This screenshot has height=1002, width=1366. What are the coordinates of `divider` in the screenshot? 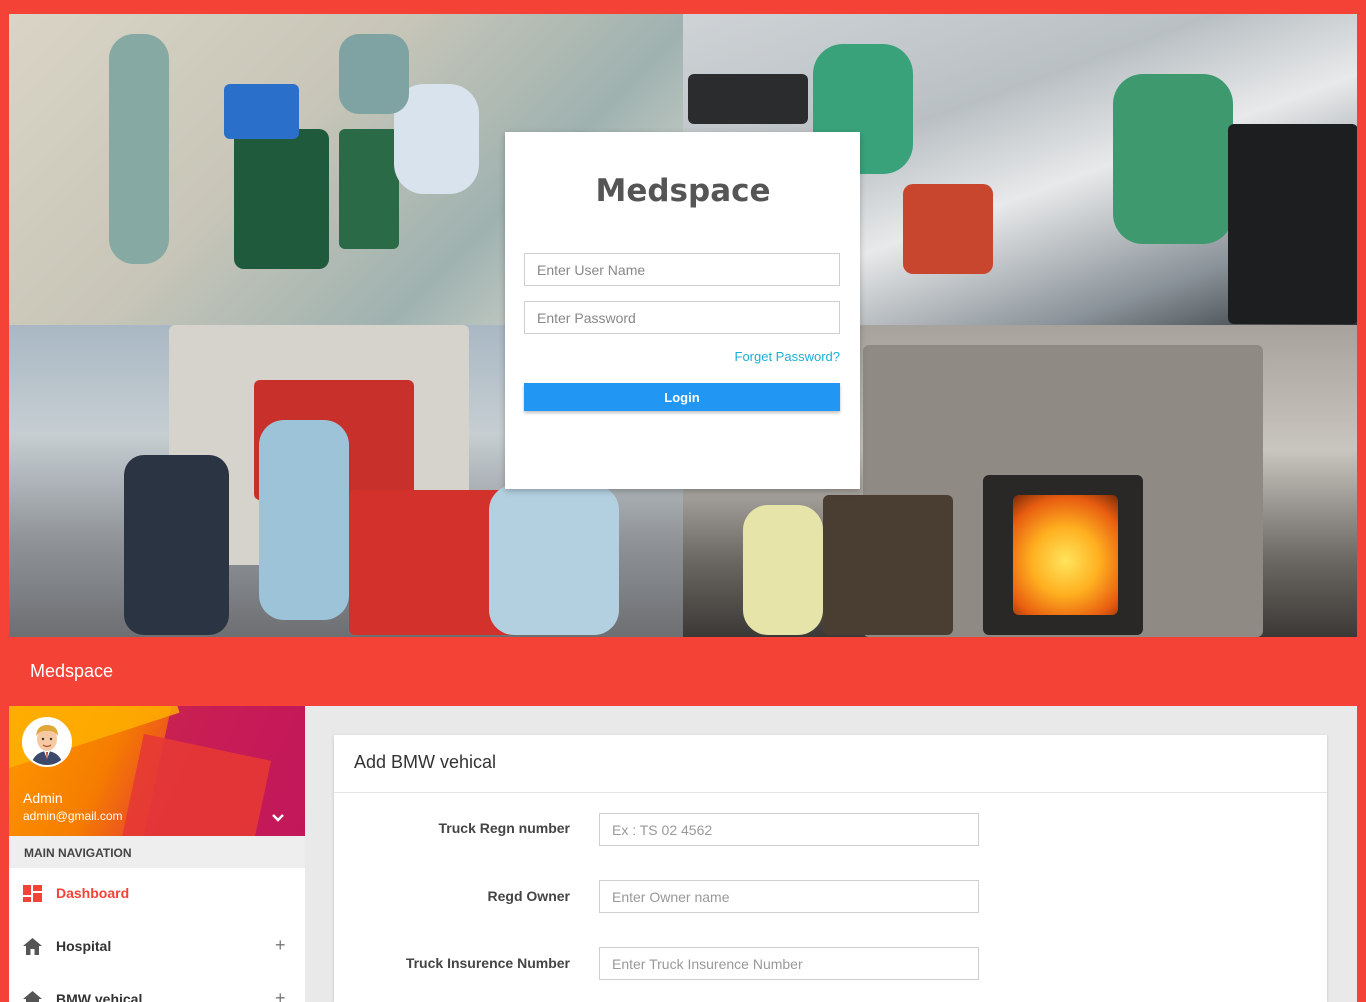 It's located at (830, 792).